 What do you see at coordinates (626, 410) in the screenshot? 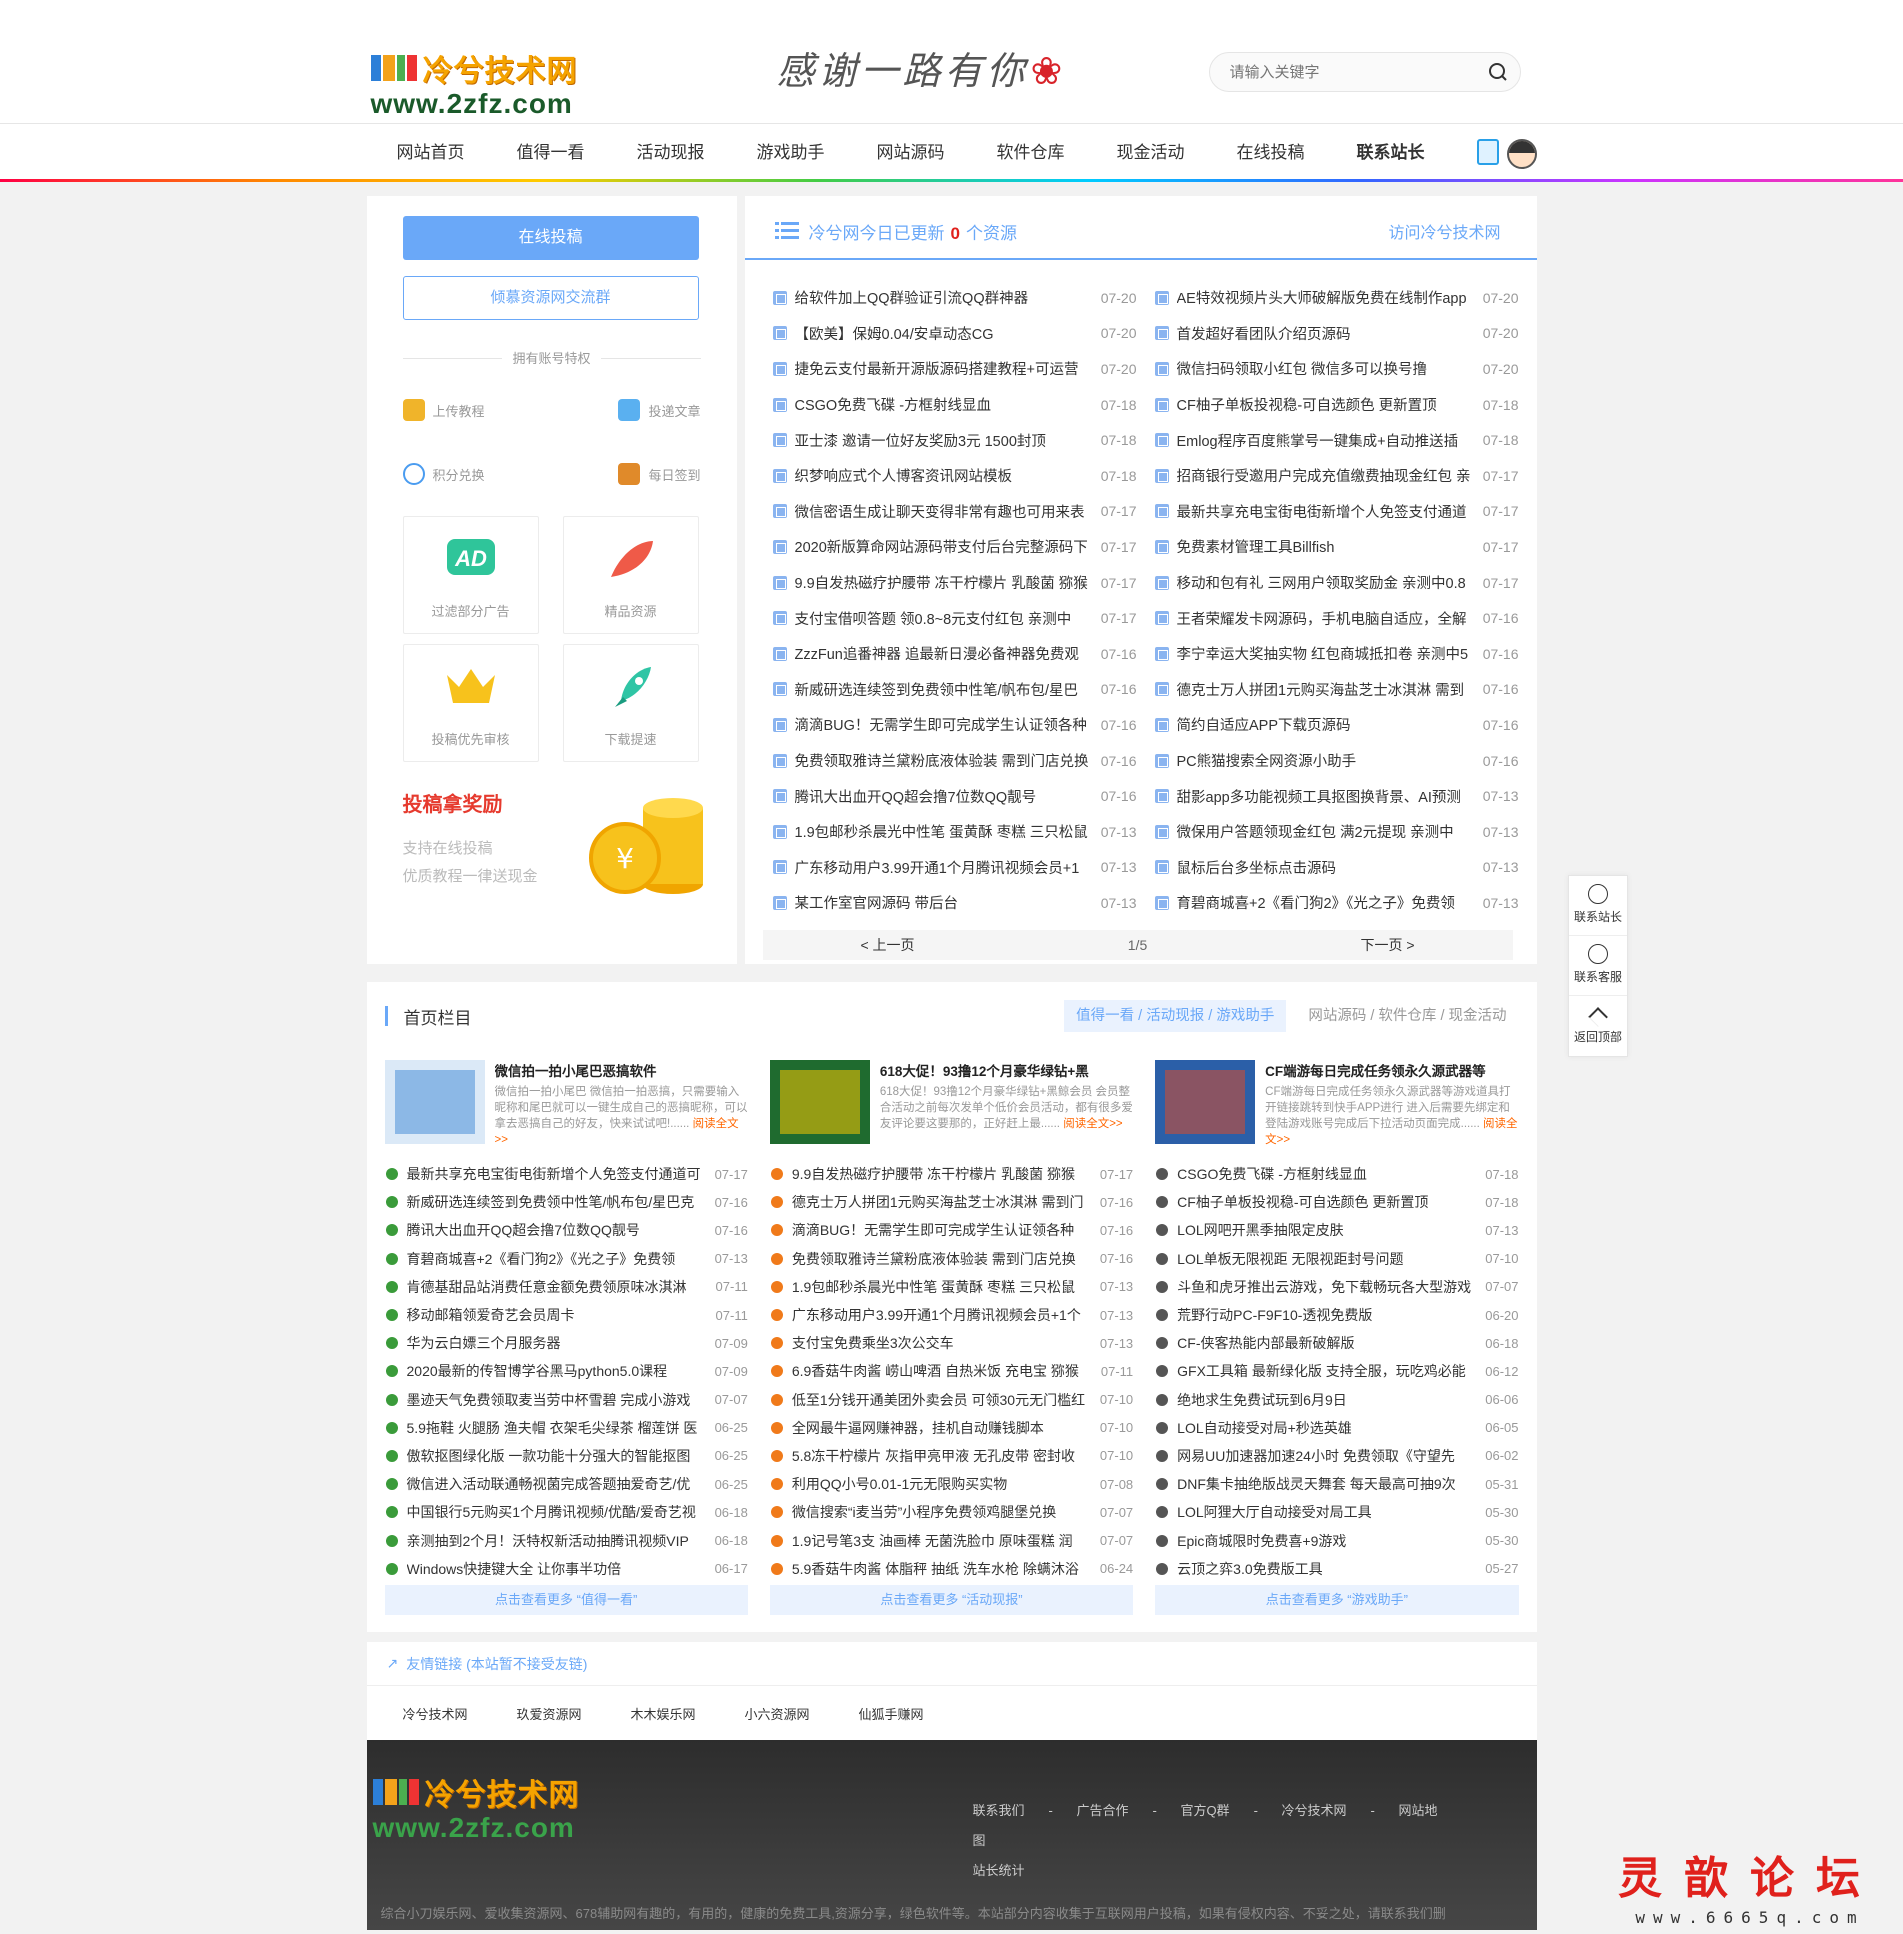
I see `priv-post: 投递文章` at bounding box center [626, 410].